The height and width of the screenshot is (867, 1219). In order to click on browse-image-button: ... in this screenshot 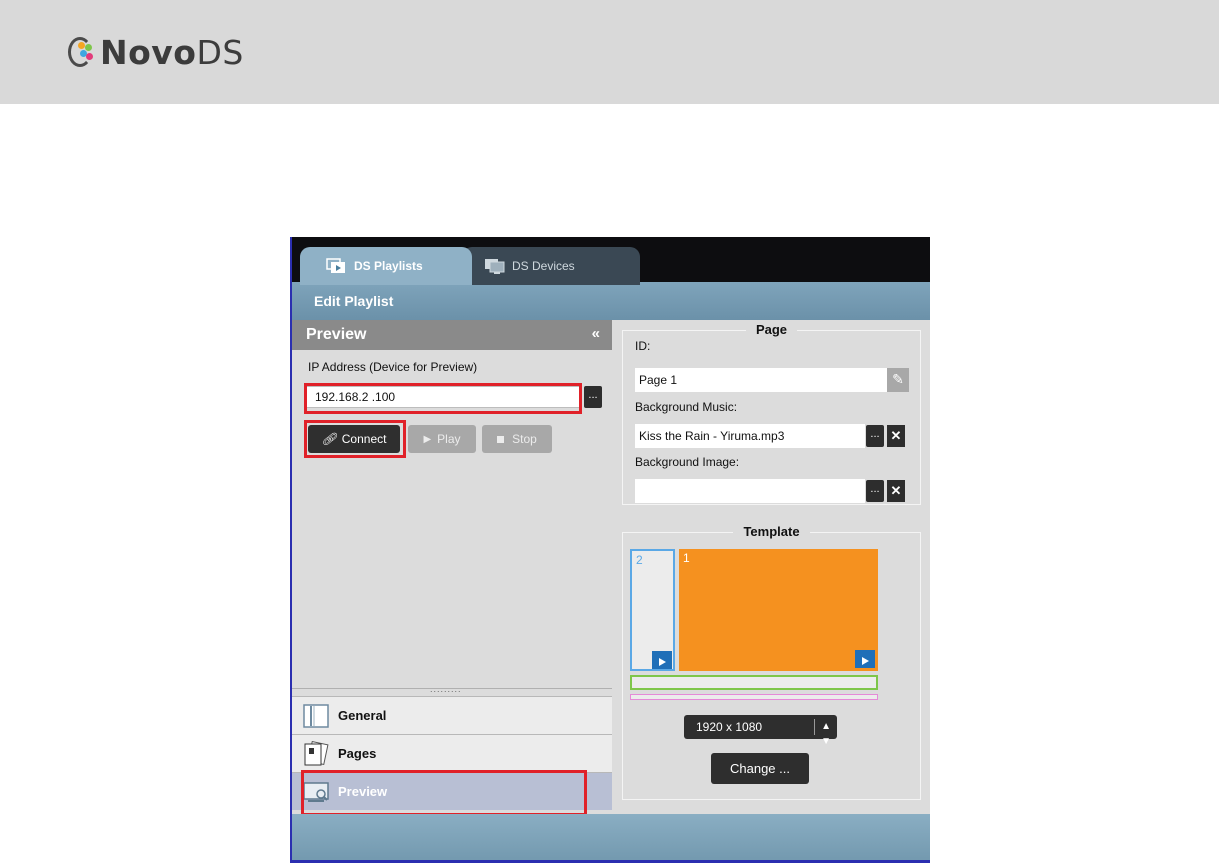, I will do `click(875, 491)`.